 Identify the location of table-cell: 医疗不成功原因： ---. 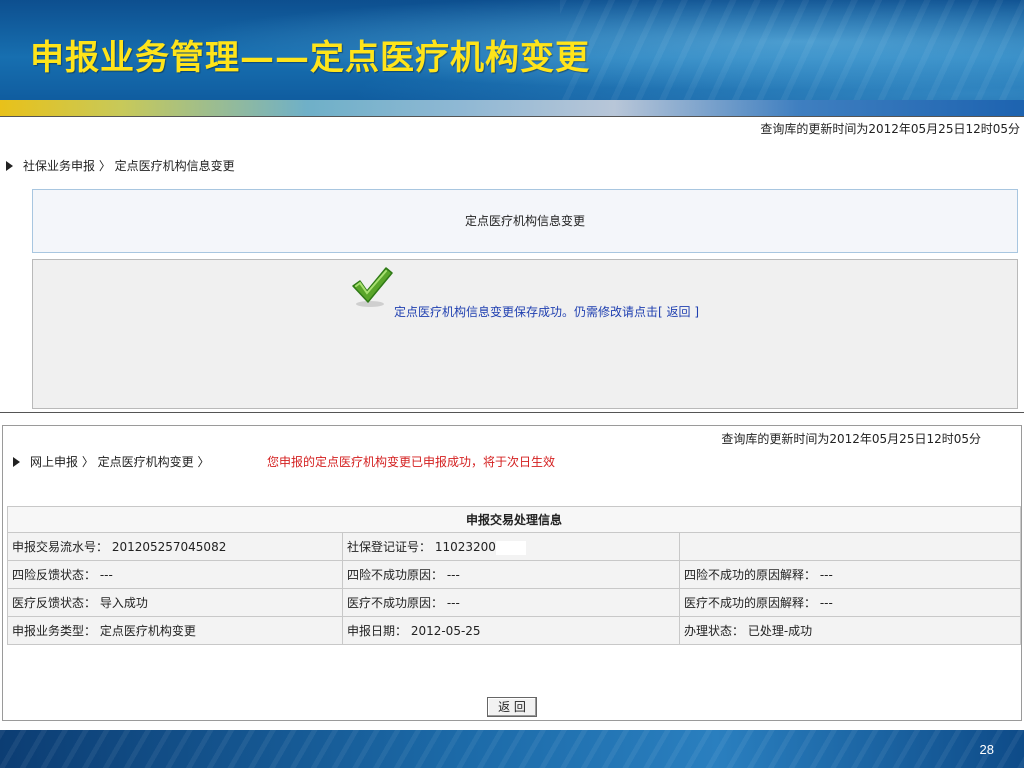
(511, 602).